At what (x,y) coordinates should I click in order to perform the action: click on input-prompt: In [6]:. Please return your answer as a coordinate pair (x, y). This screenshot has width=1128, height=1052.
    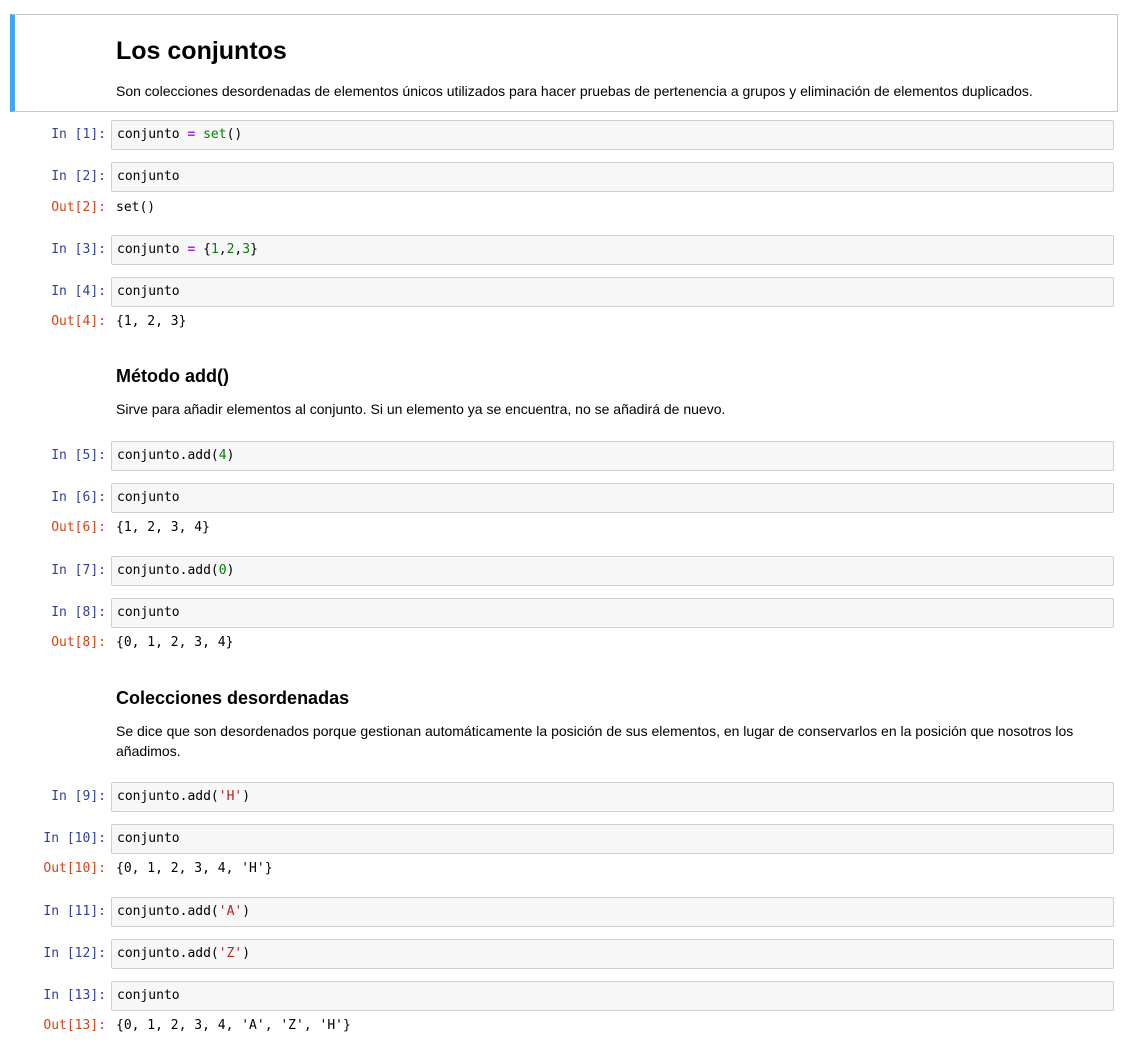
    Looking at the image, I should click on (78, 497).